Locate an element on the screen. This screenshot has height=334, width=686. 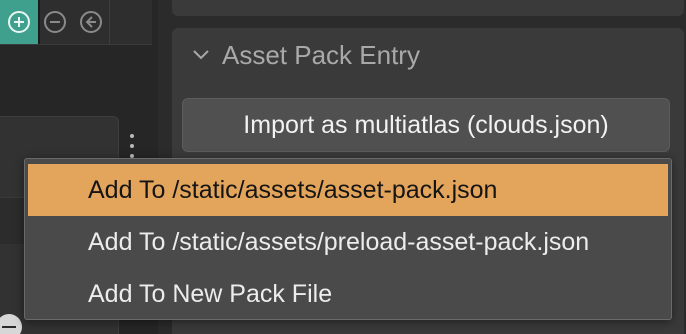
zoom-toolbar is located at coordinates (76, 22).